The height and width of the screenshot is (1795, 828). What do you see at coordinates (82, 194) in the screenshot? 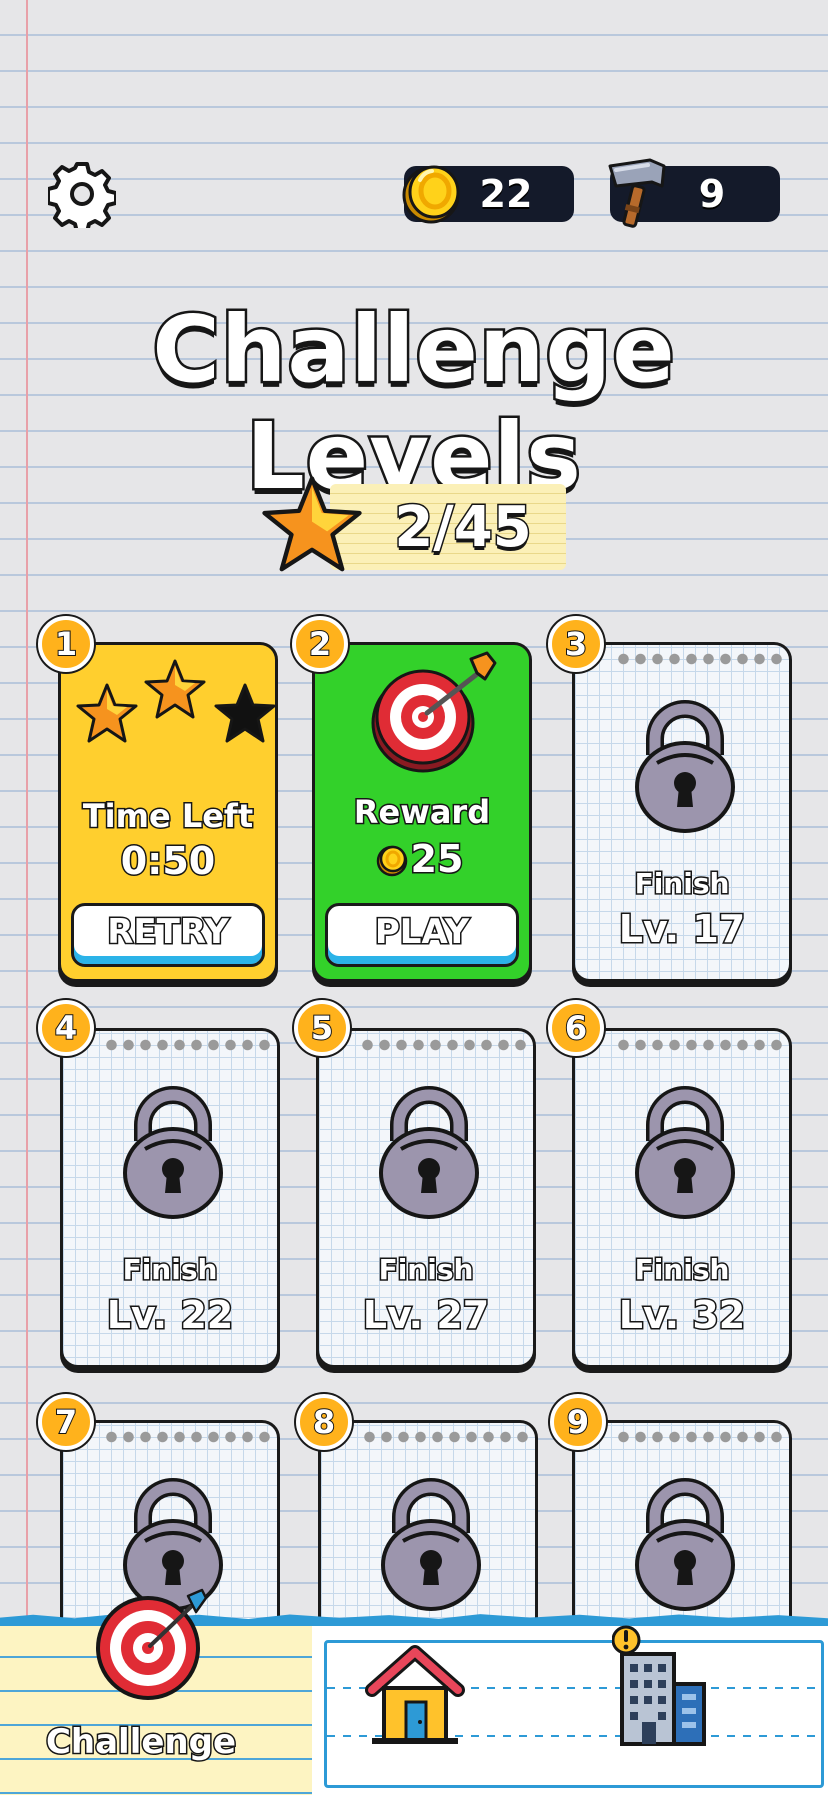
I see `gear-icon` at bounding box center [82, 194].